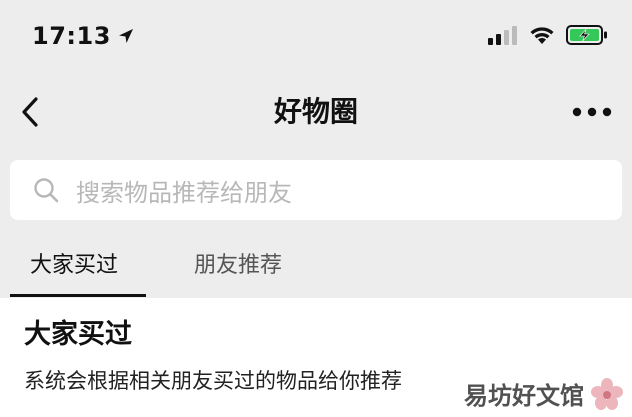 The height and width of the screenshot is (417, 632). I want to click on battery-charging-icon, so click(586, 35).